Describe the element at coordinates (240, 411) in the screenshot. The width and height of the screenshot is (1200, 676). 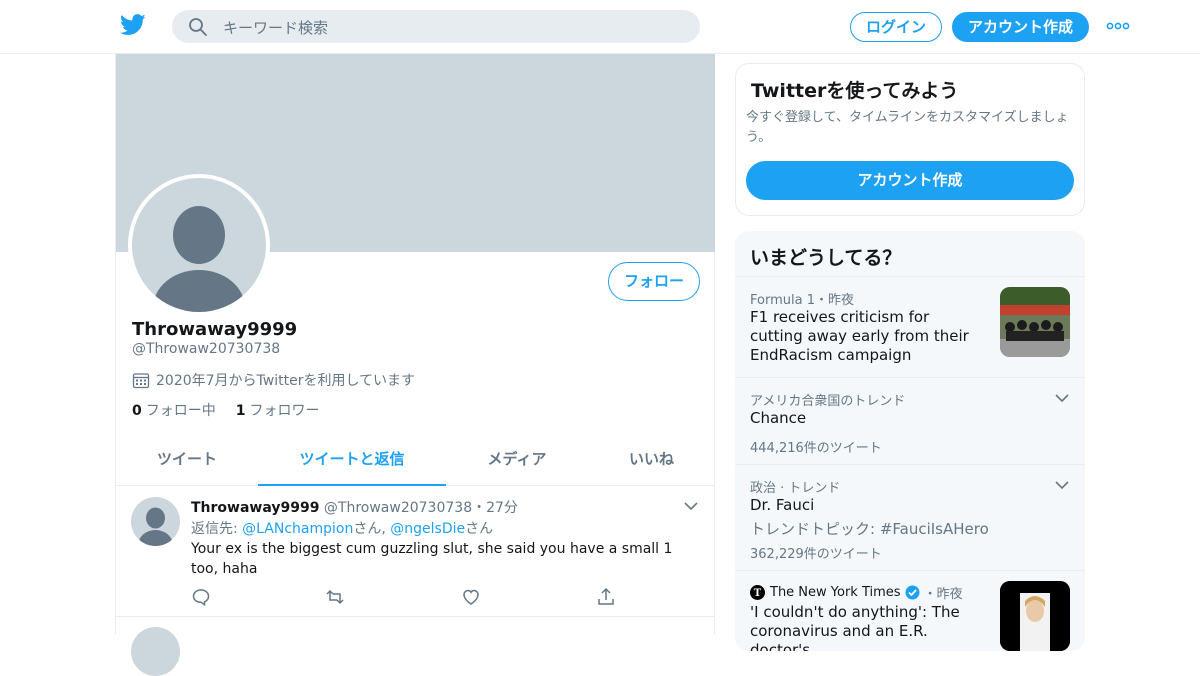
I see `followers-count: 1` at that location.